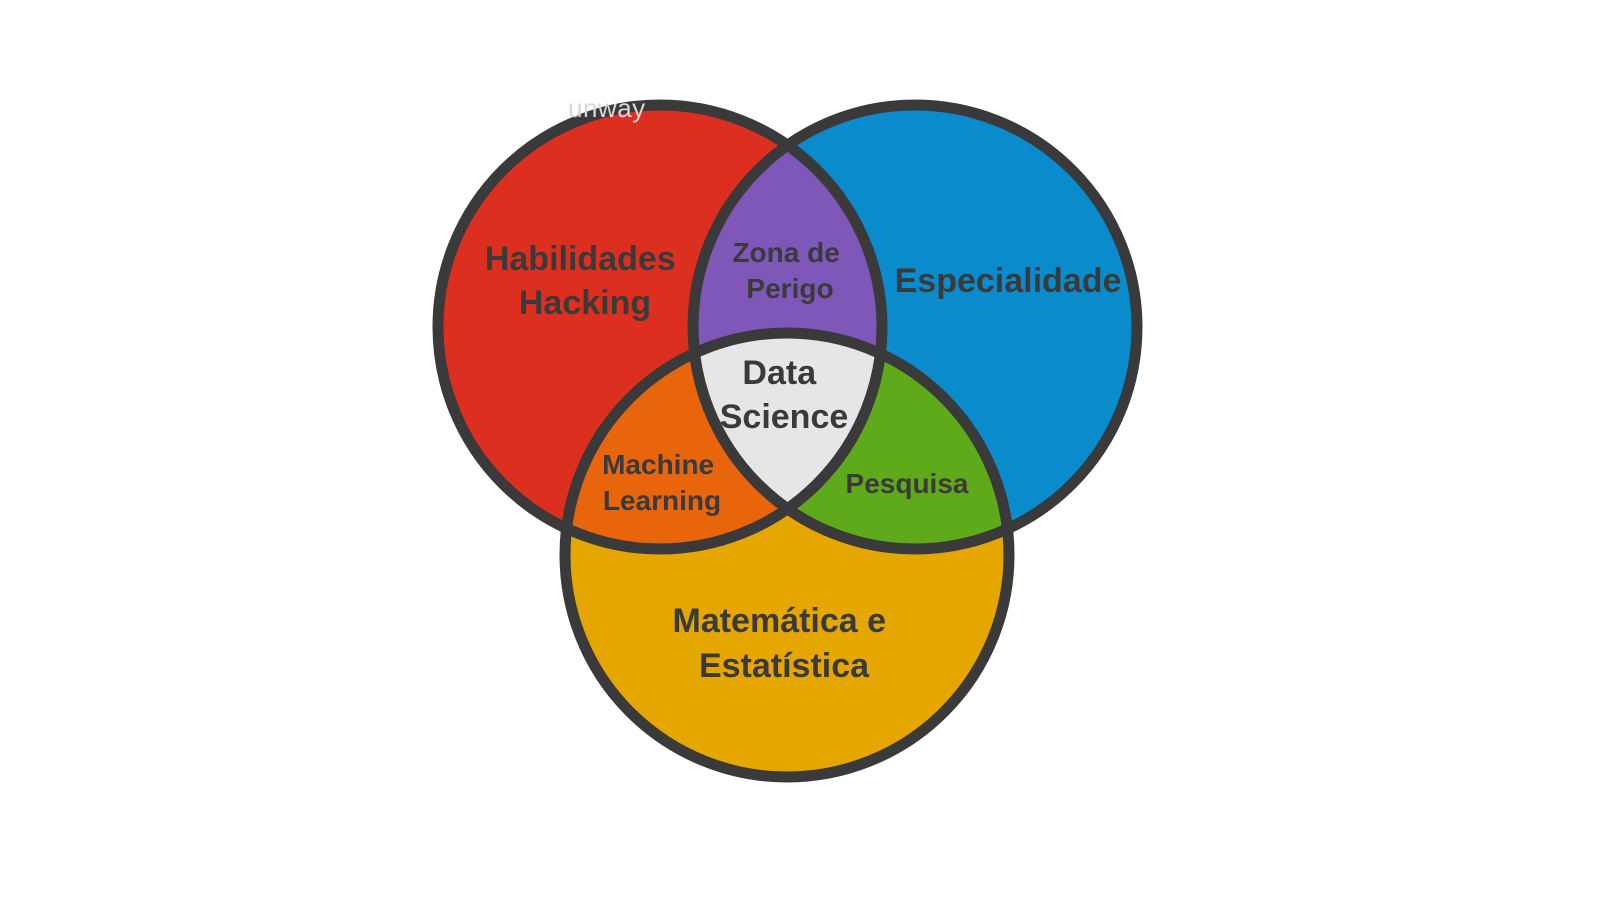  I want to click on research-label: Pesquisa, so click(907, 483).